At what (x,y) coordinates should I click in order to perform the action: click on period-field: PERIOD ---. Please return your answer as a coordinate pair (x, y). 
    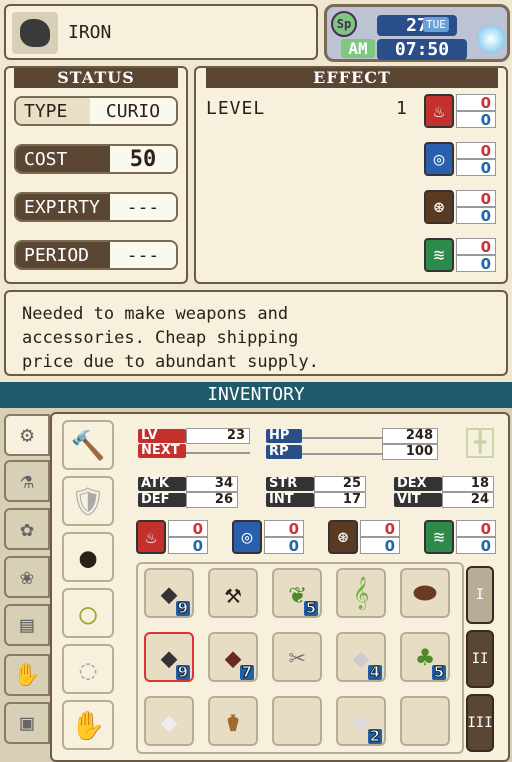
    Looking at the image, I should click on (96, 255).